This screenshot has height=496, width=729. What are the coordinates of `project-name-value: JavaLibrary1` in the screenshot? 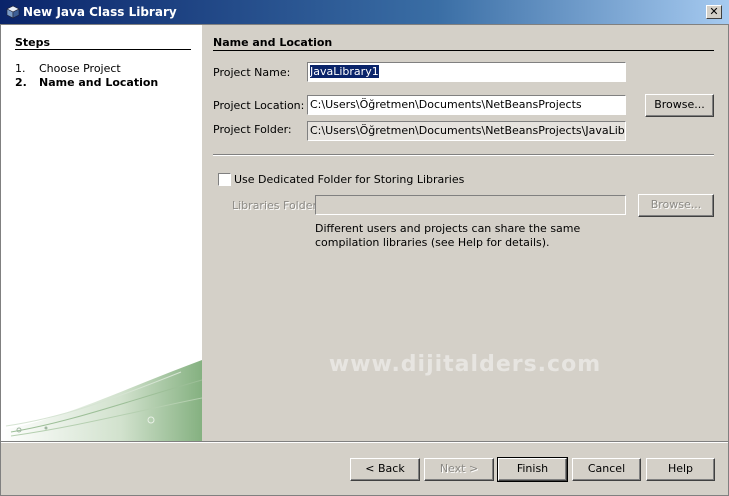 It's located at (344, 71).